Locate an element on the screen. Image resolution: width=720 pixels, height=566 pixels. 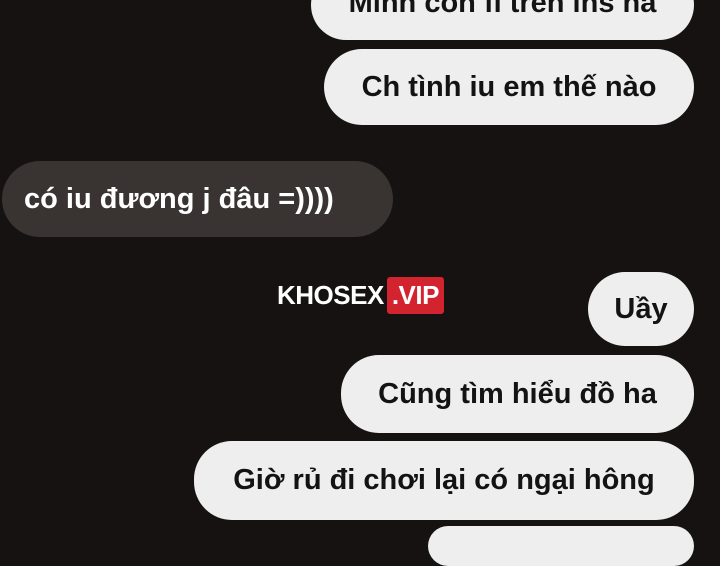
watermark-text: KHOSEX is located at coordinates (330, 295).